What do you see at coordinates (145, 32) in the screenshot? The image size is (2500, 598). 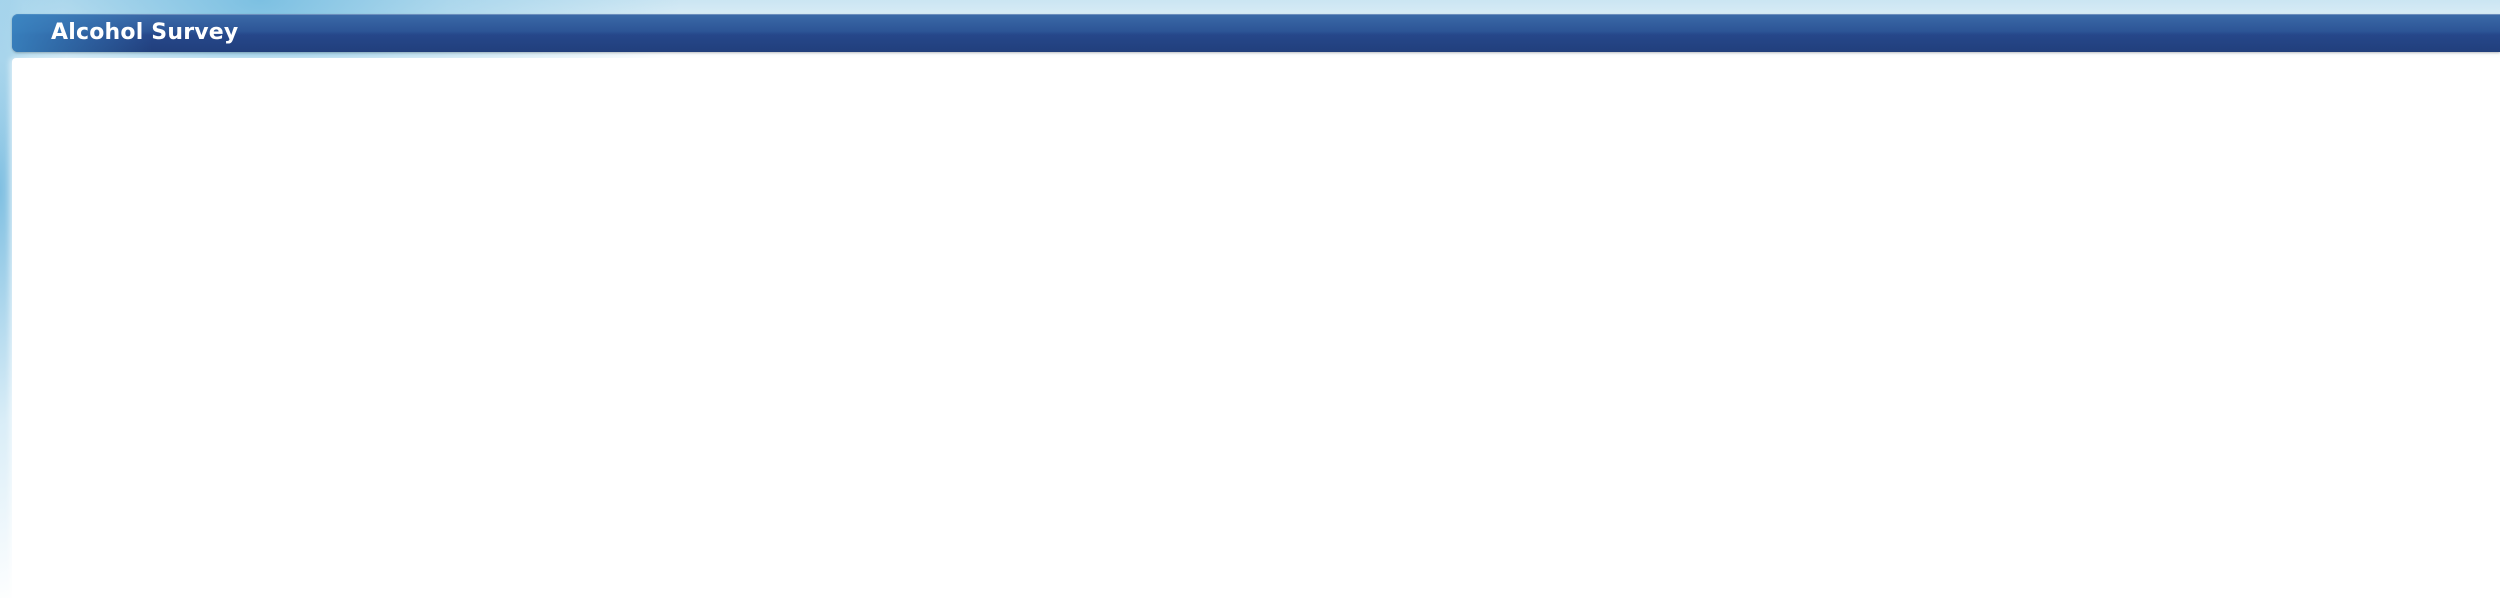 I see `window-title: Alcohol Survey` at bounding box center [145, 32].